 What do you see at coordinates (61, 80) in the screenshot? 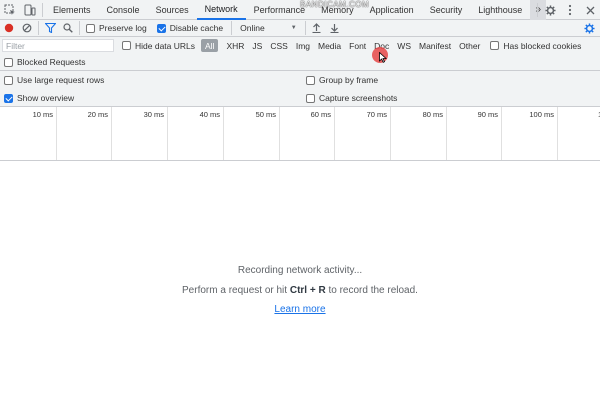
I see `large-rows-label: Use large request rows` at bounding box center [61, 80].